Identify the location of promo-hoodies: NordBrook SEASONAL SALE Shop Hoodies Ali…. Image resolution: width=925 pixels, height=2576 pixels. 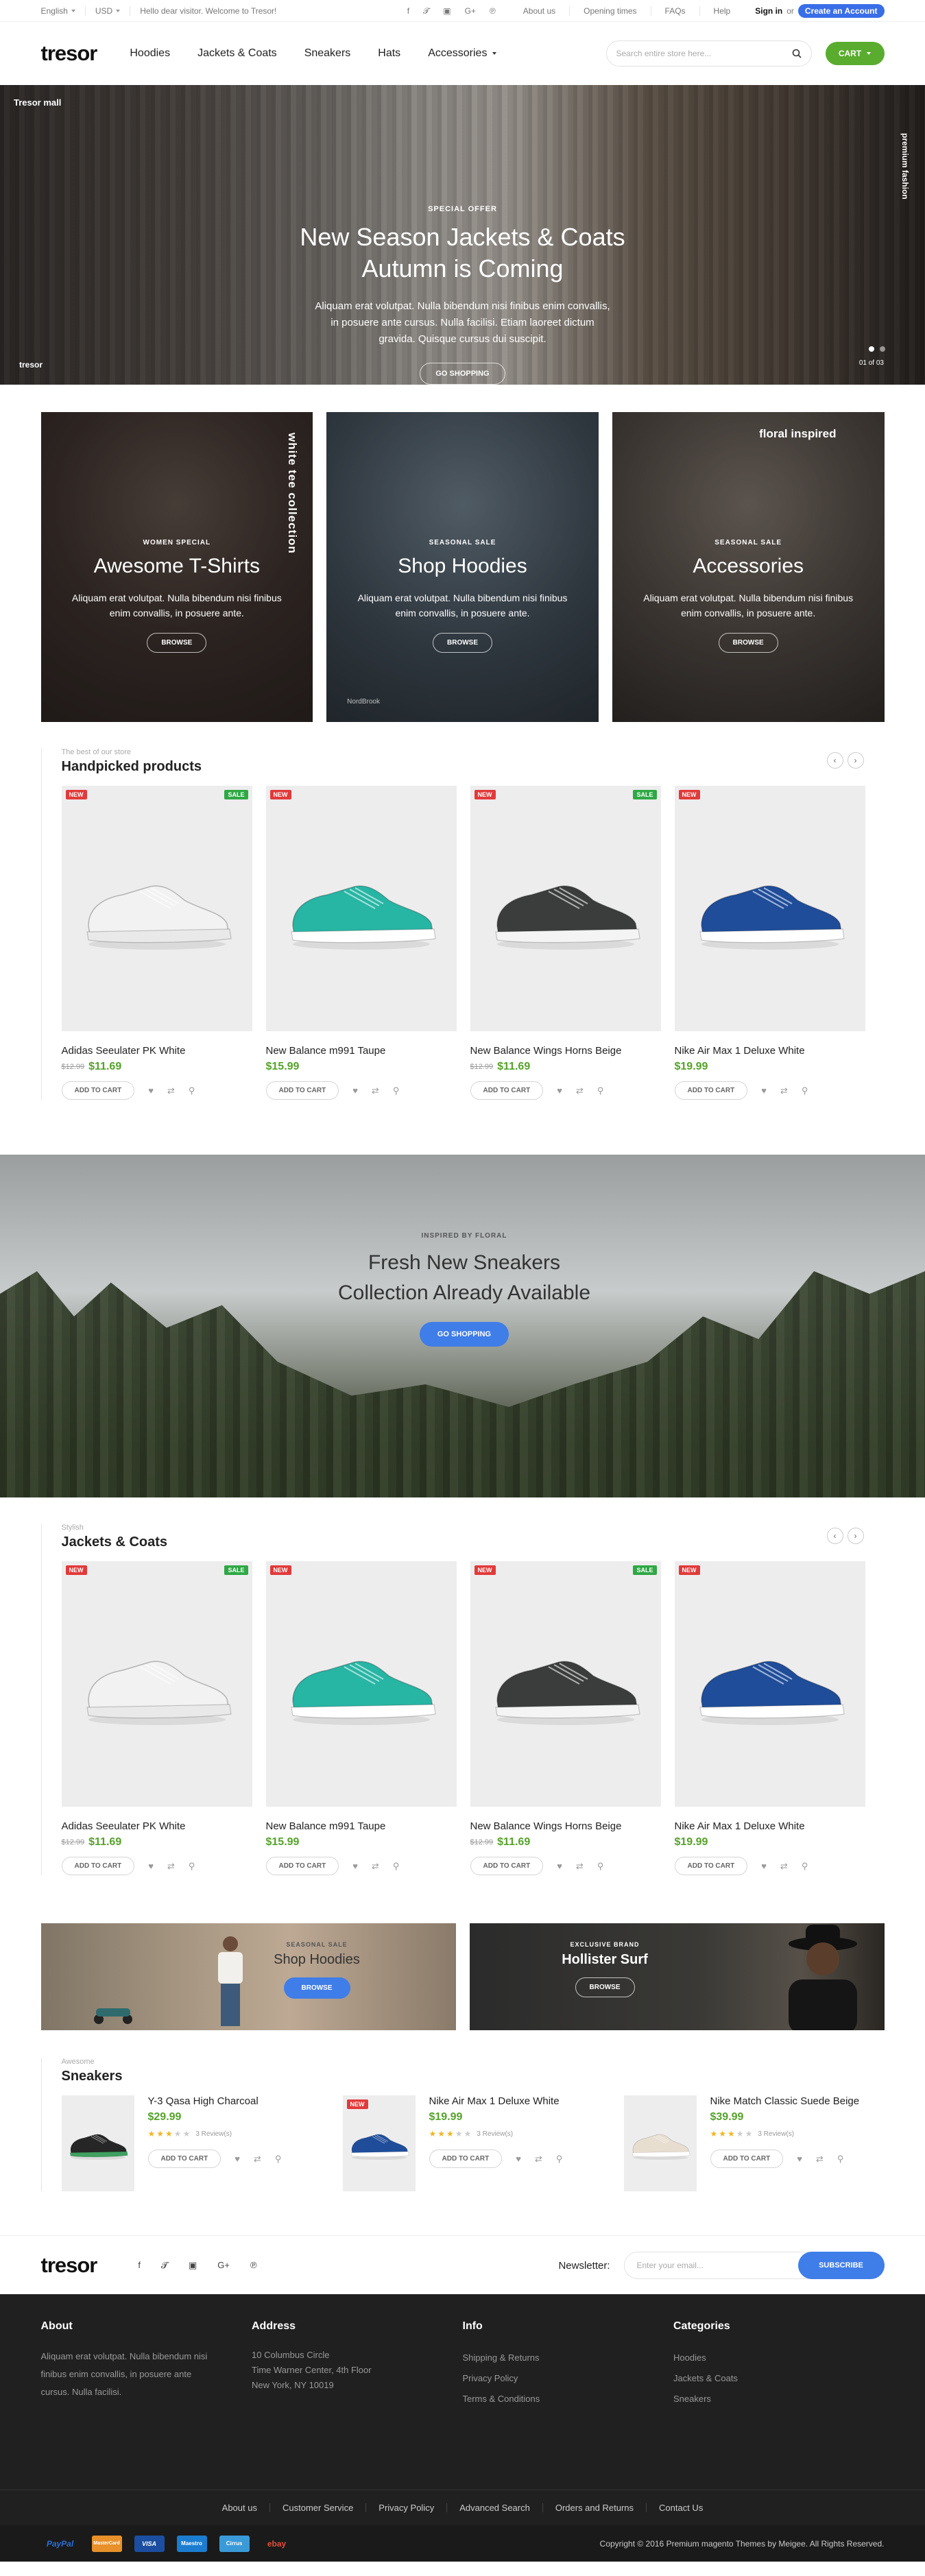
(462, 567).